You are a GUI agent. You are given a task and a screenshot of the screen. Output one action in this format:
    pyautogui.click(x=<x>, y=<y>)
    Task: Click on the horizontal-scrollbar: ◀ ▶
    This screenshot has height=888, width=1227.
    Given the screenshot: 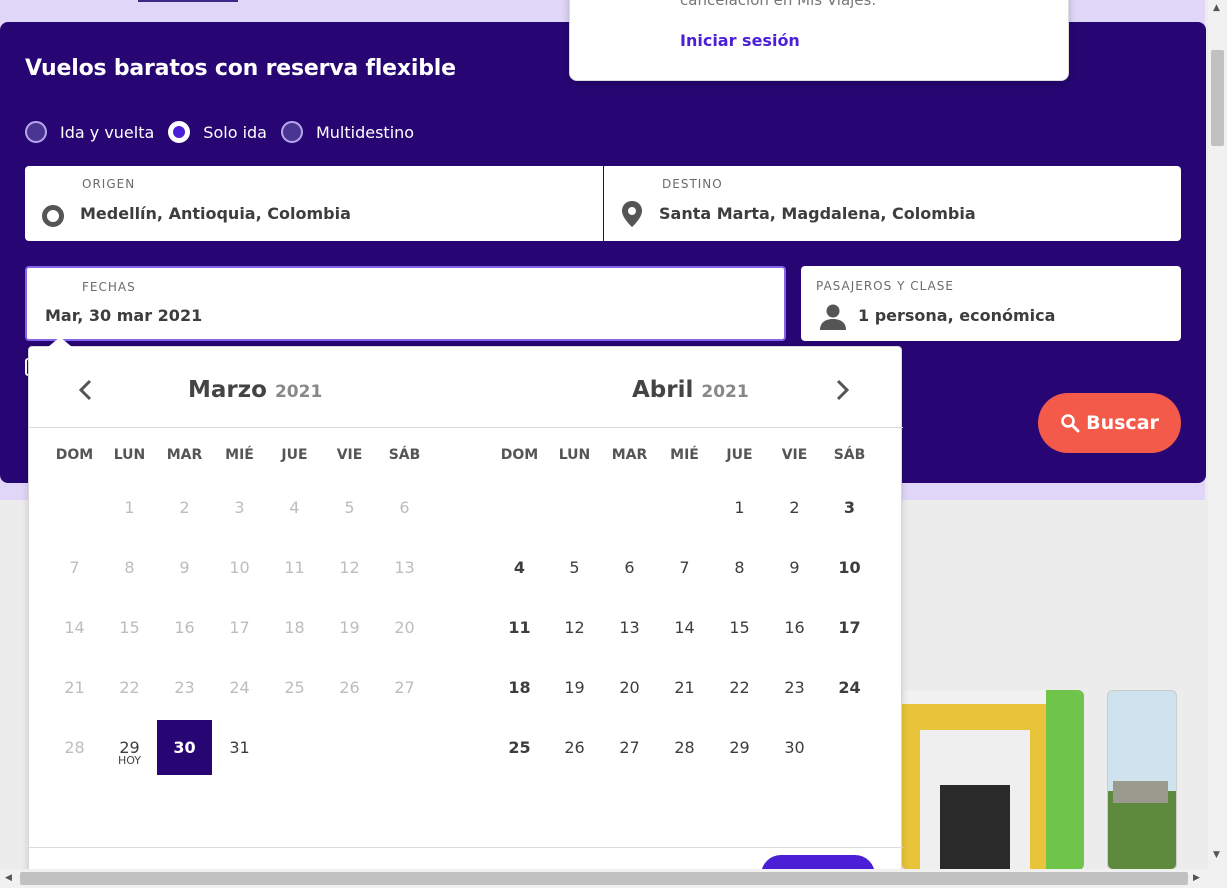 What is the action you would take?
    pyautogui.click(x=604, y=878)
    